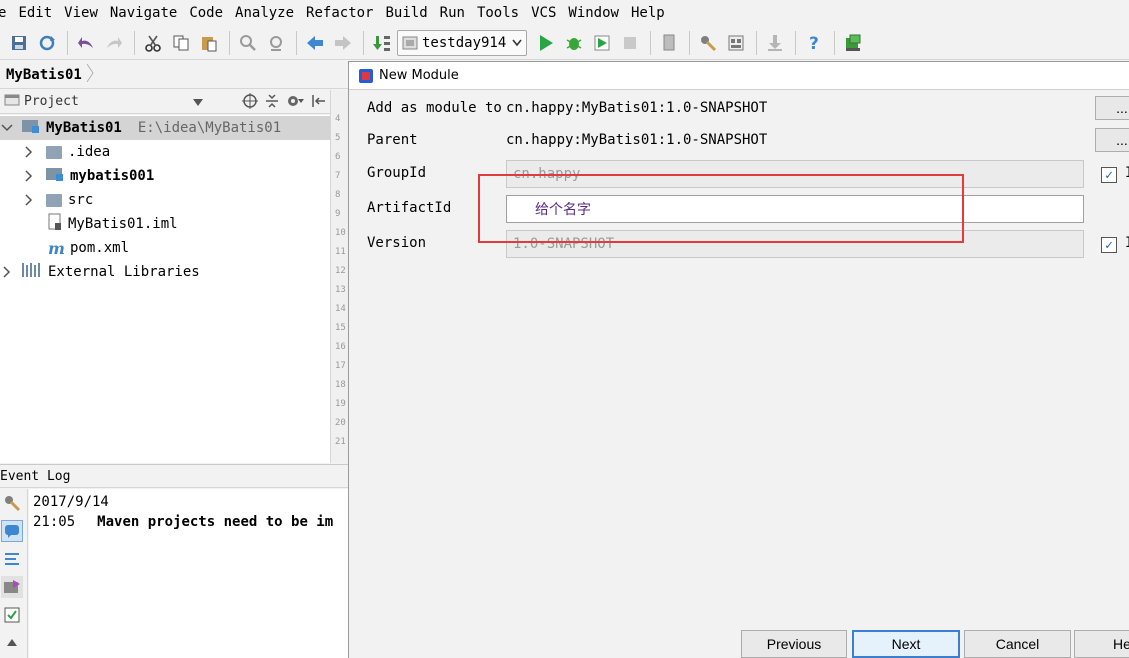 The height and width of the screenshot is (658, 1129). I want to click on dialog-title-bar: New Module, so click(739, 76).